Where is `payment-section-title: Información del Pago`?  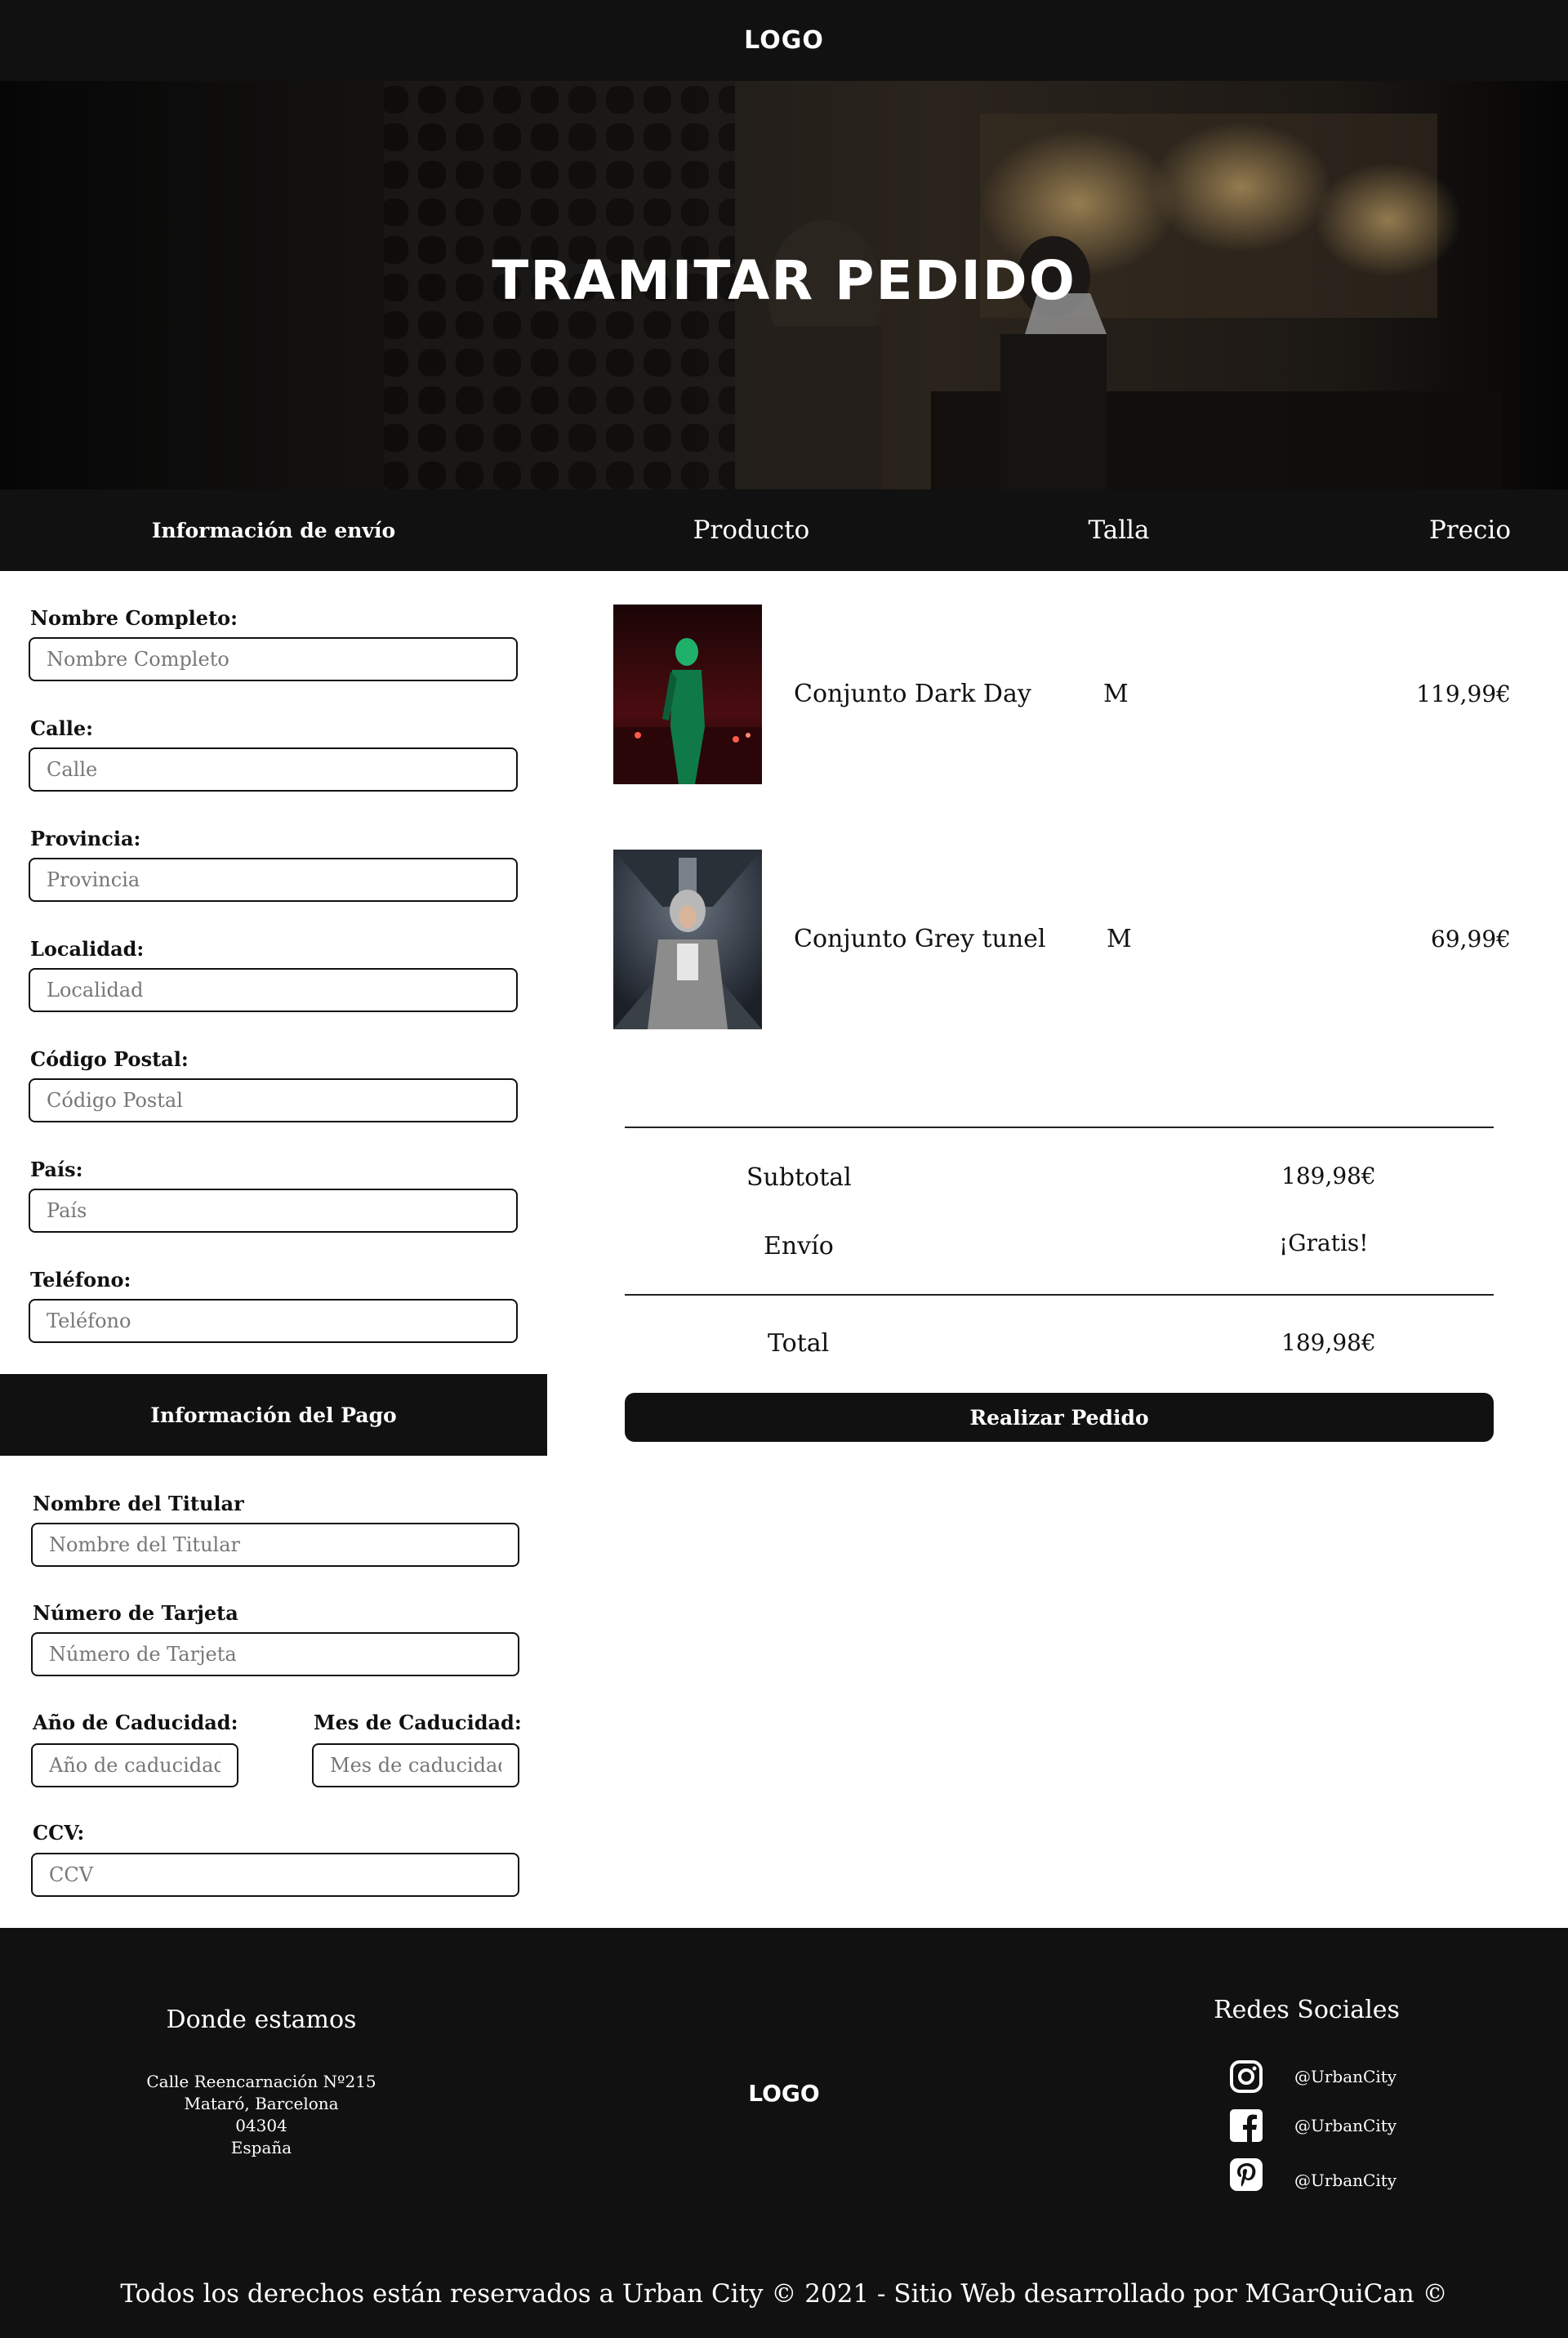 payment-section-title: Información del Pago is located at coordinates (273, 1415).